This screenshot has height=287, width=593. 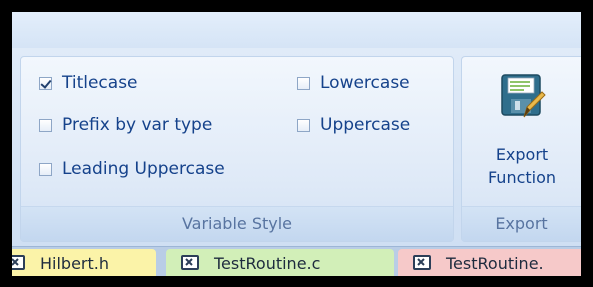 I want to click on export-function-label: Export Function, so click(x=522, y=166).